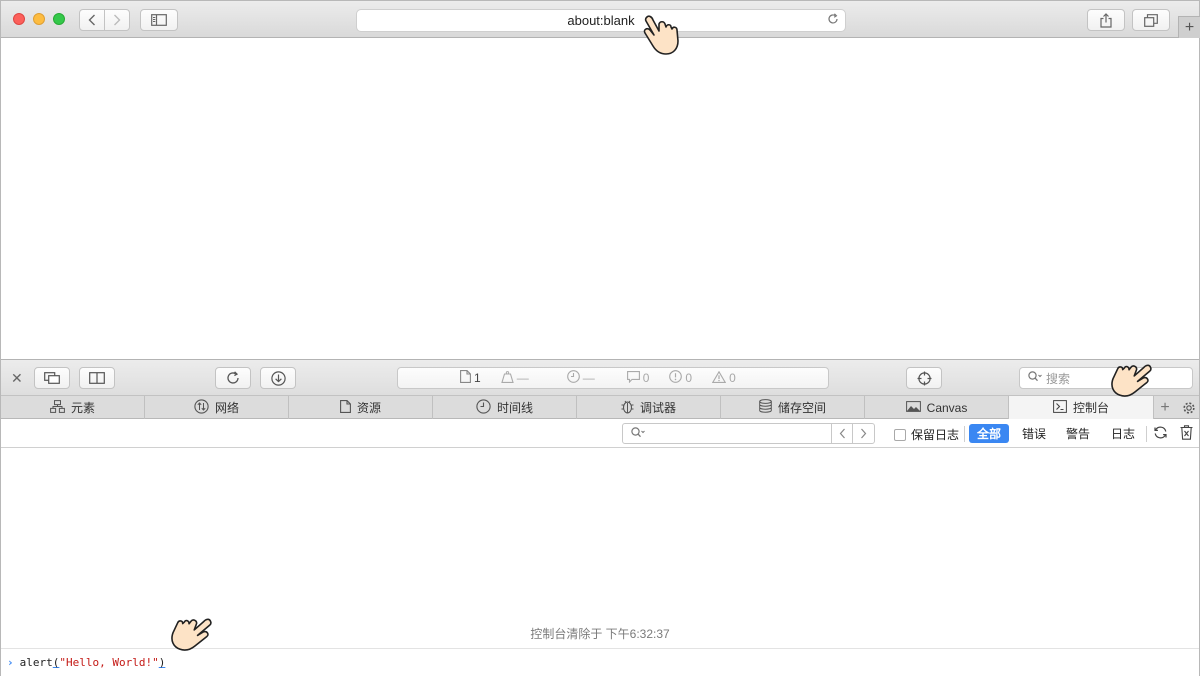 This screenshot has height=676, width=1200. What do you see at coordinates (719, 378) in the screenshot?
I see `warning-icon` at bounding box center [719, 378].